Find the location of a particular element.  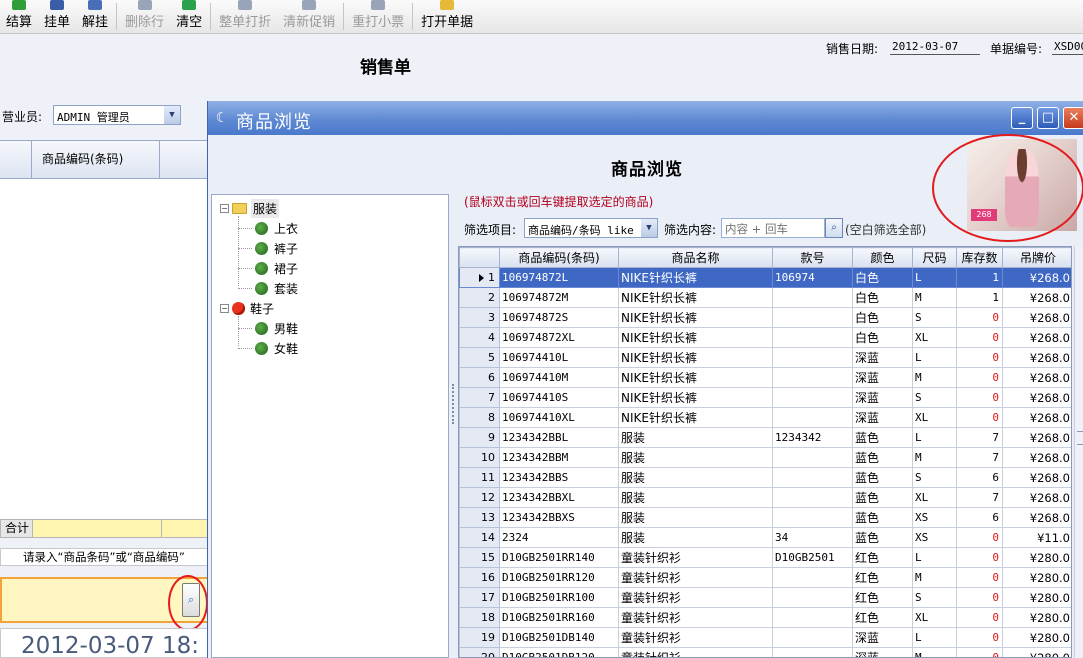

table-row: 7 106974410S NIKE针织长裤 深蓝 S 0 ¥268.0 is located at coordinates (765, 397).